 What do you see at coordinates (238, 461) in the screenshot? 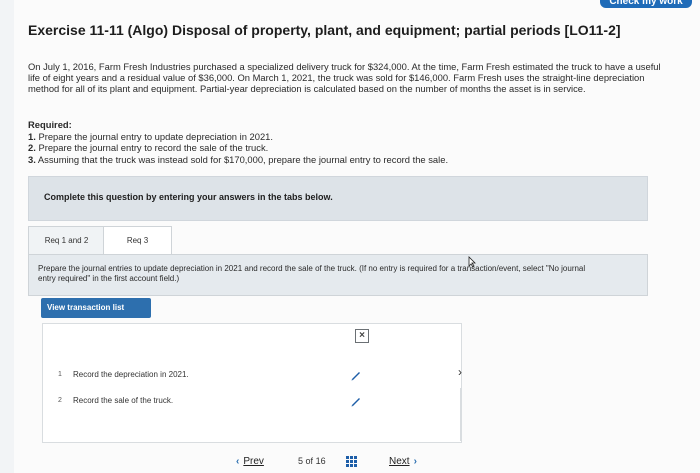
I see `chevron-left-icon: ‹` at bounding box center [238, 461].